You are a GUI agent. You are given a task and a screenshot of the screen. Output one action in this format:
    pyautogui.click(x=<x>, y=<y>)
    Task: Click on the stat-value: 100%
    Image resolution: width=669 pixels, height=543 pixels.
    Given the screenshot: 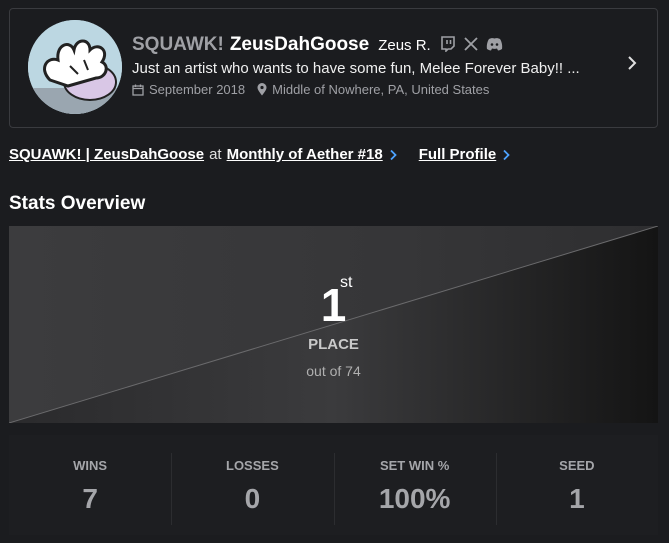 What is the action you would take?
    pyautogui.click(x=414, y=498)
    